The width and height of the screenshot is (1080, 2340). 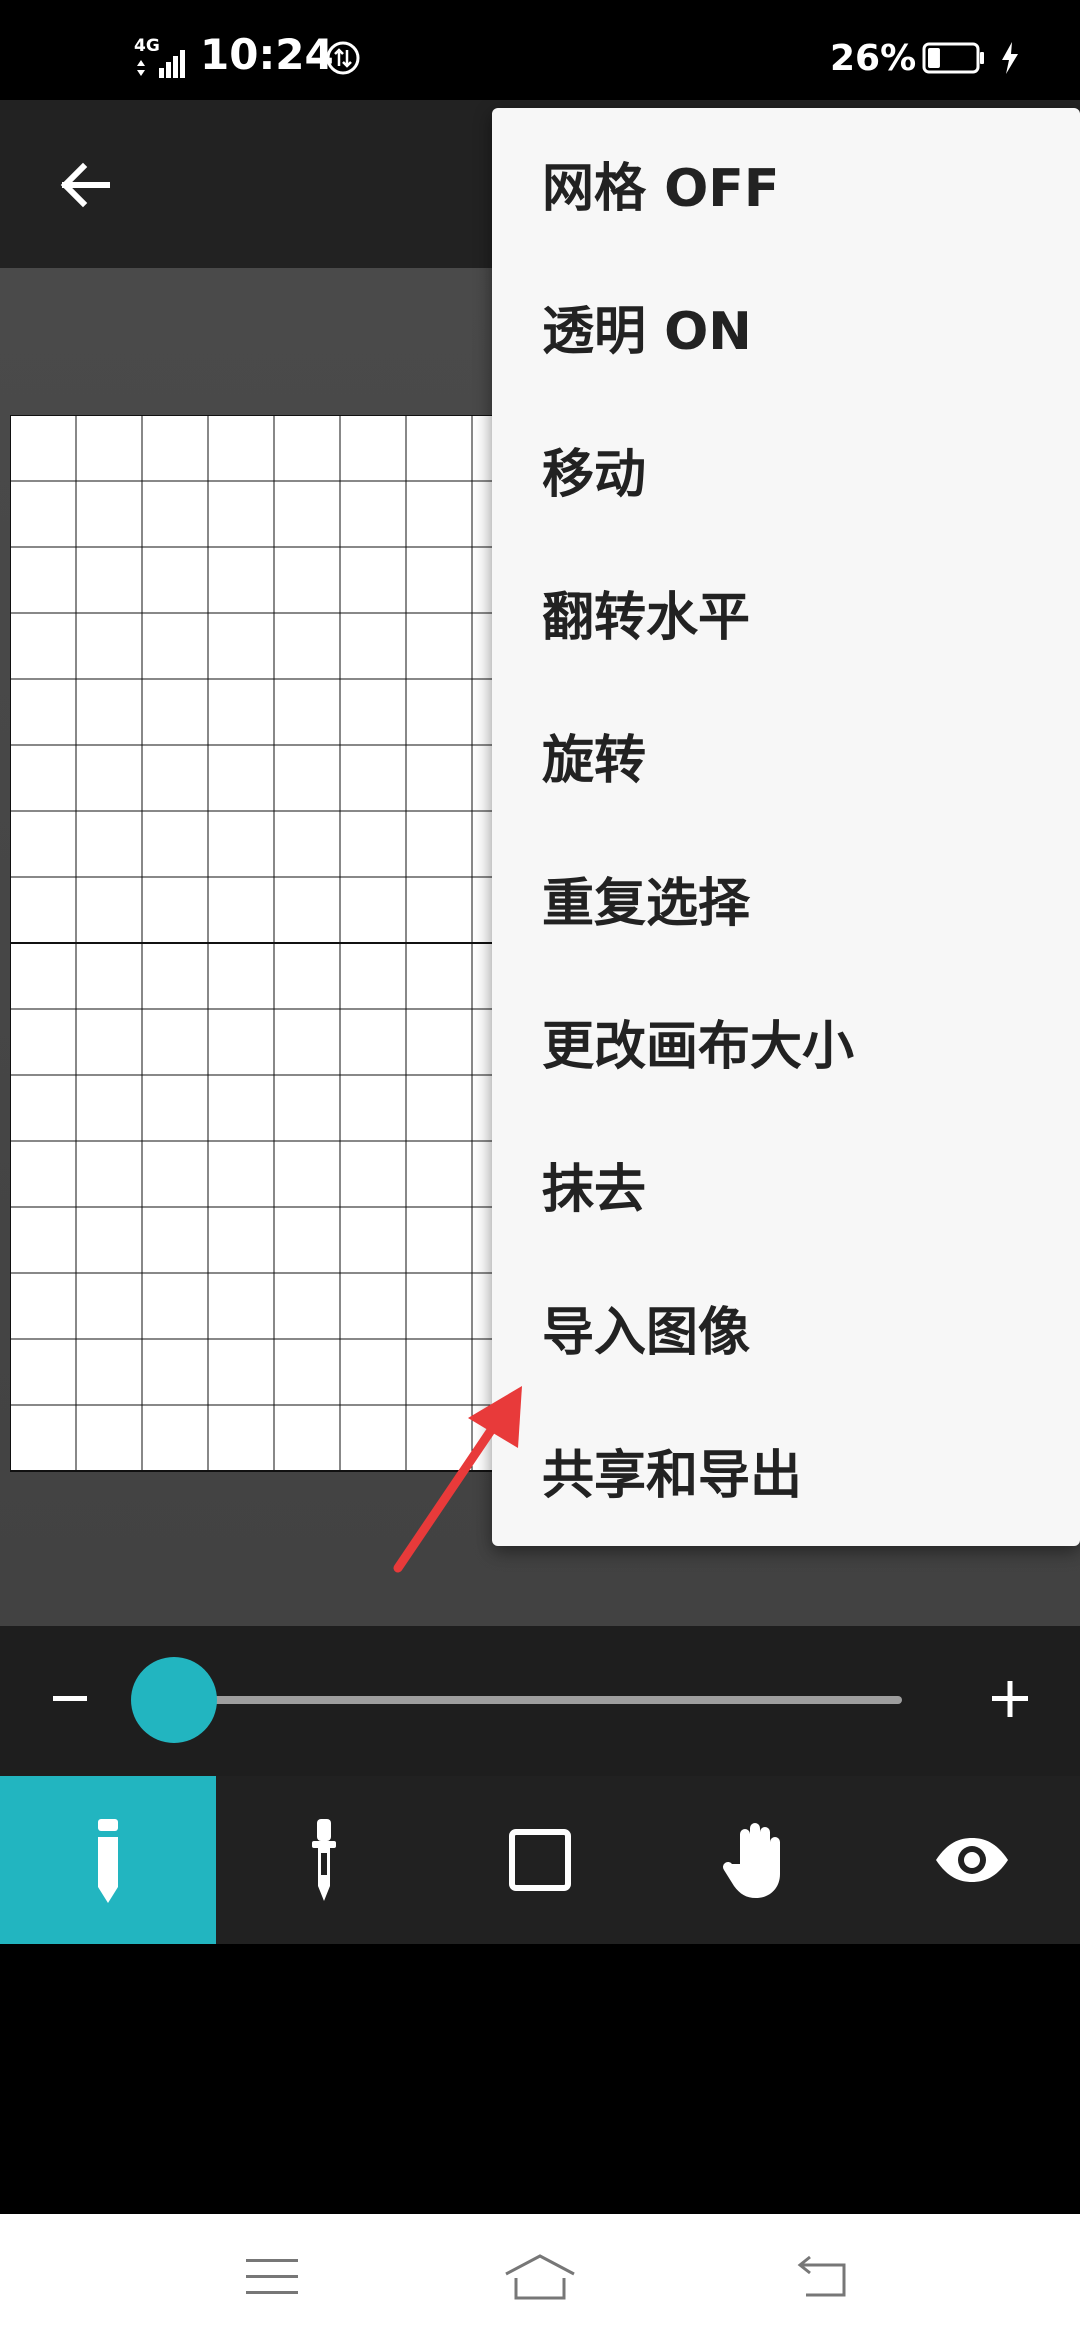 I want to click on minus-icon, so click(x=70, y=1698).